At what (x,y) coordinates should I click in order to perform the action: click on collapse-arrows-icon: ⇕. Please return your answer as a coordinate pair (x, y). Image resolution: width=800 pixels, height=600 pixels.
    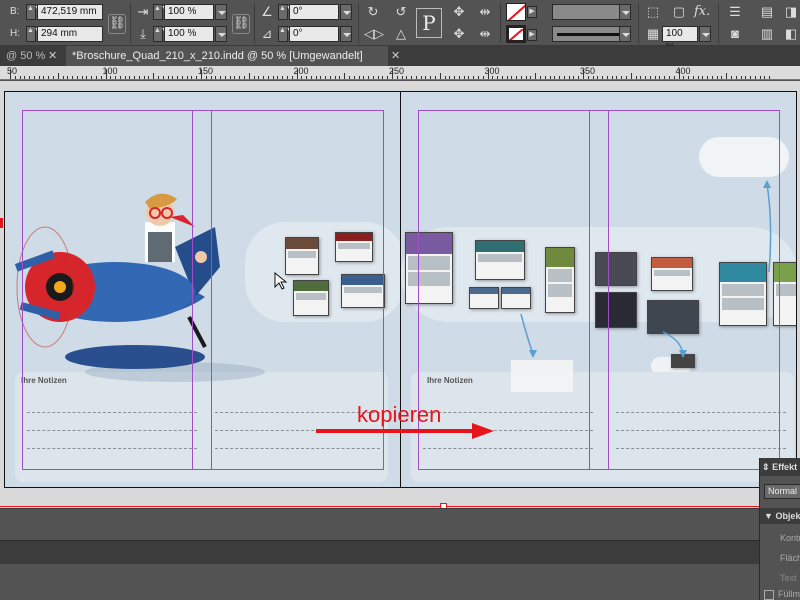
    Looking at the image, I should click on (766, 467).